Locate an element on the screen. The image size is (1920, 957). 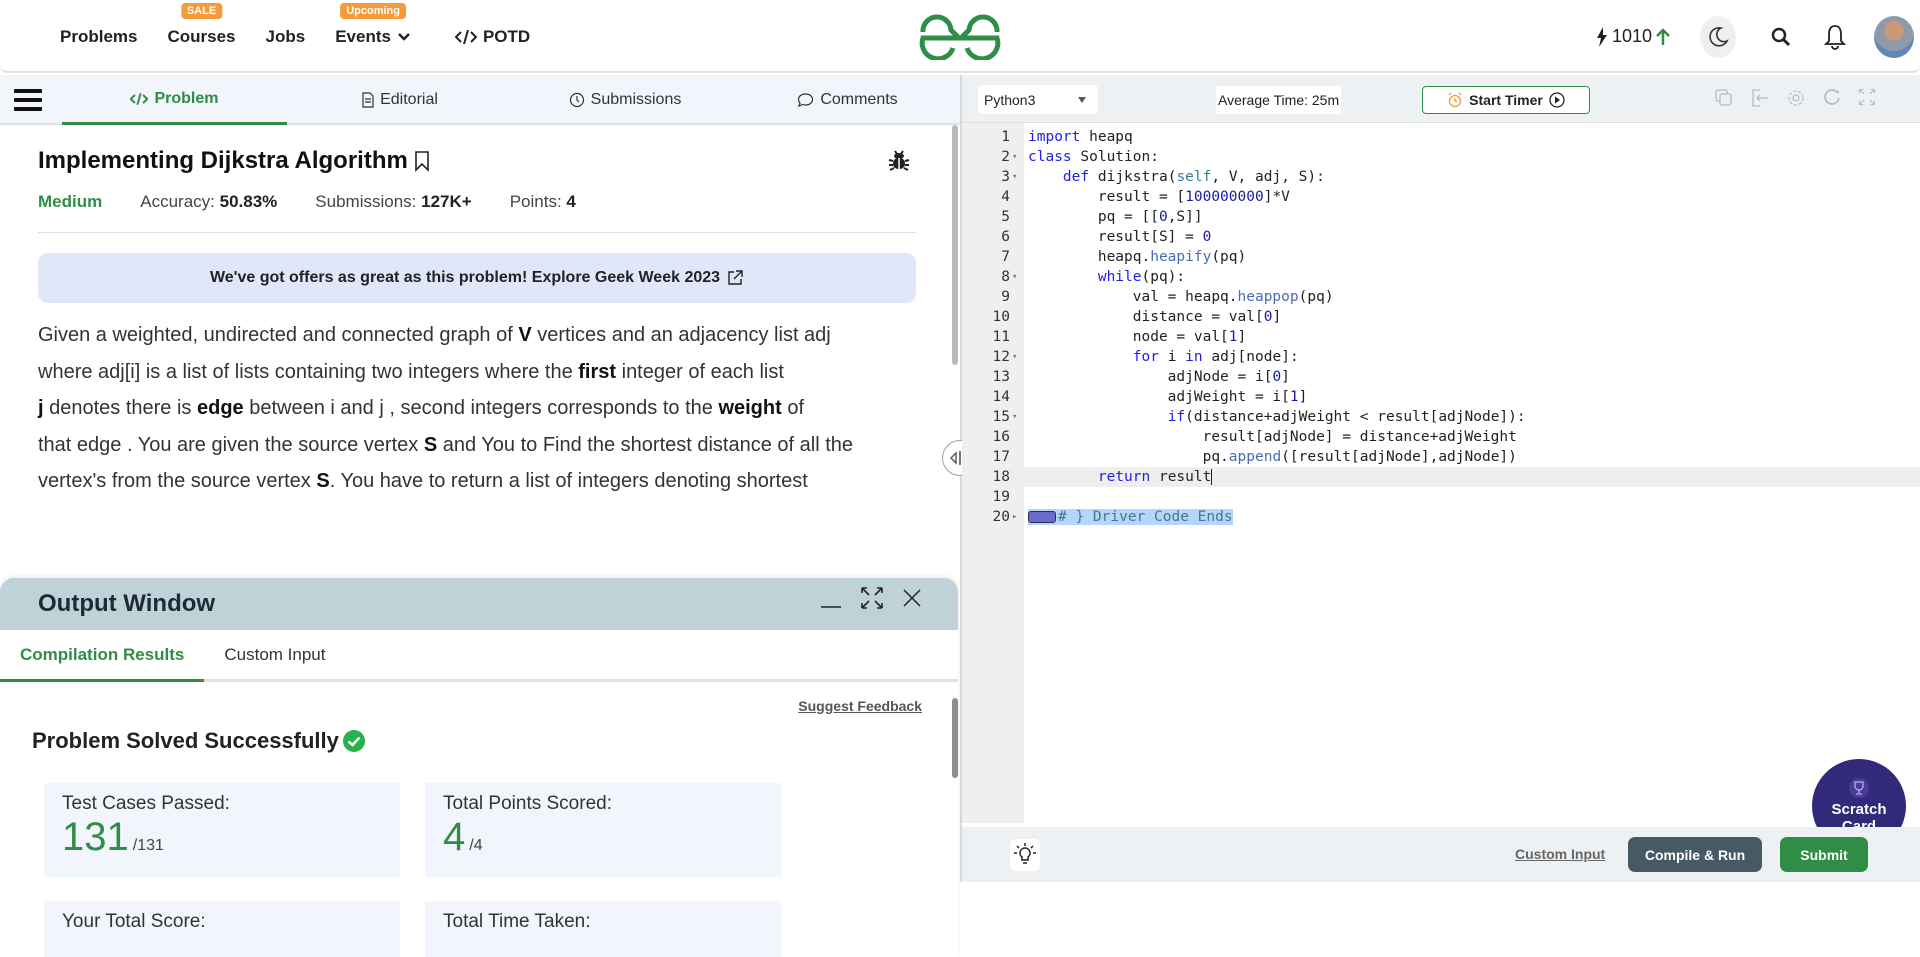
nav-events-label: Events is located at coordinates (363, 36).